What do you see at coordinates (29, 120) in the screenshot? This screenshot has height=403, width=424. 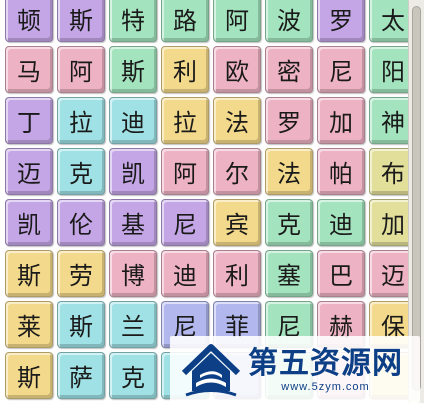 I see `letter-tile: 丁` at bounding box center [29, 120].